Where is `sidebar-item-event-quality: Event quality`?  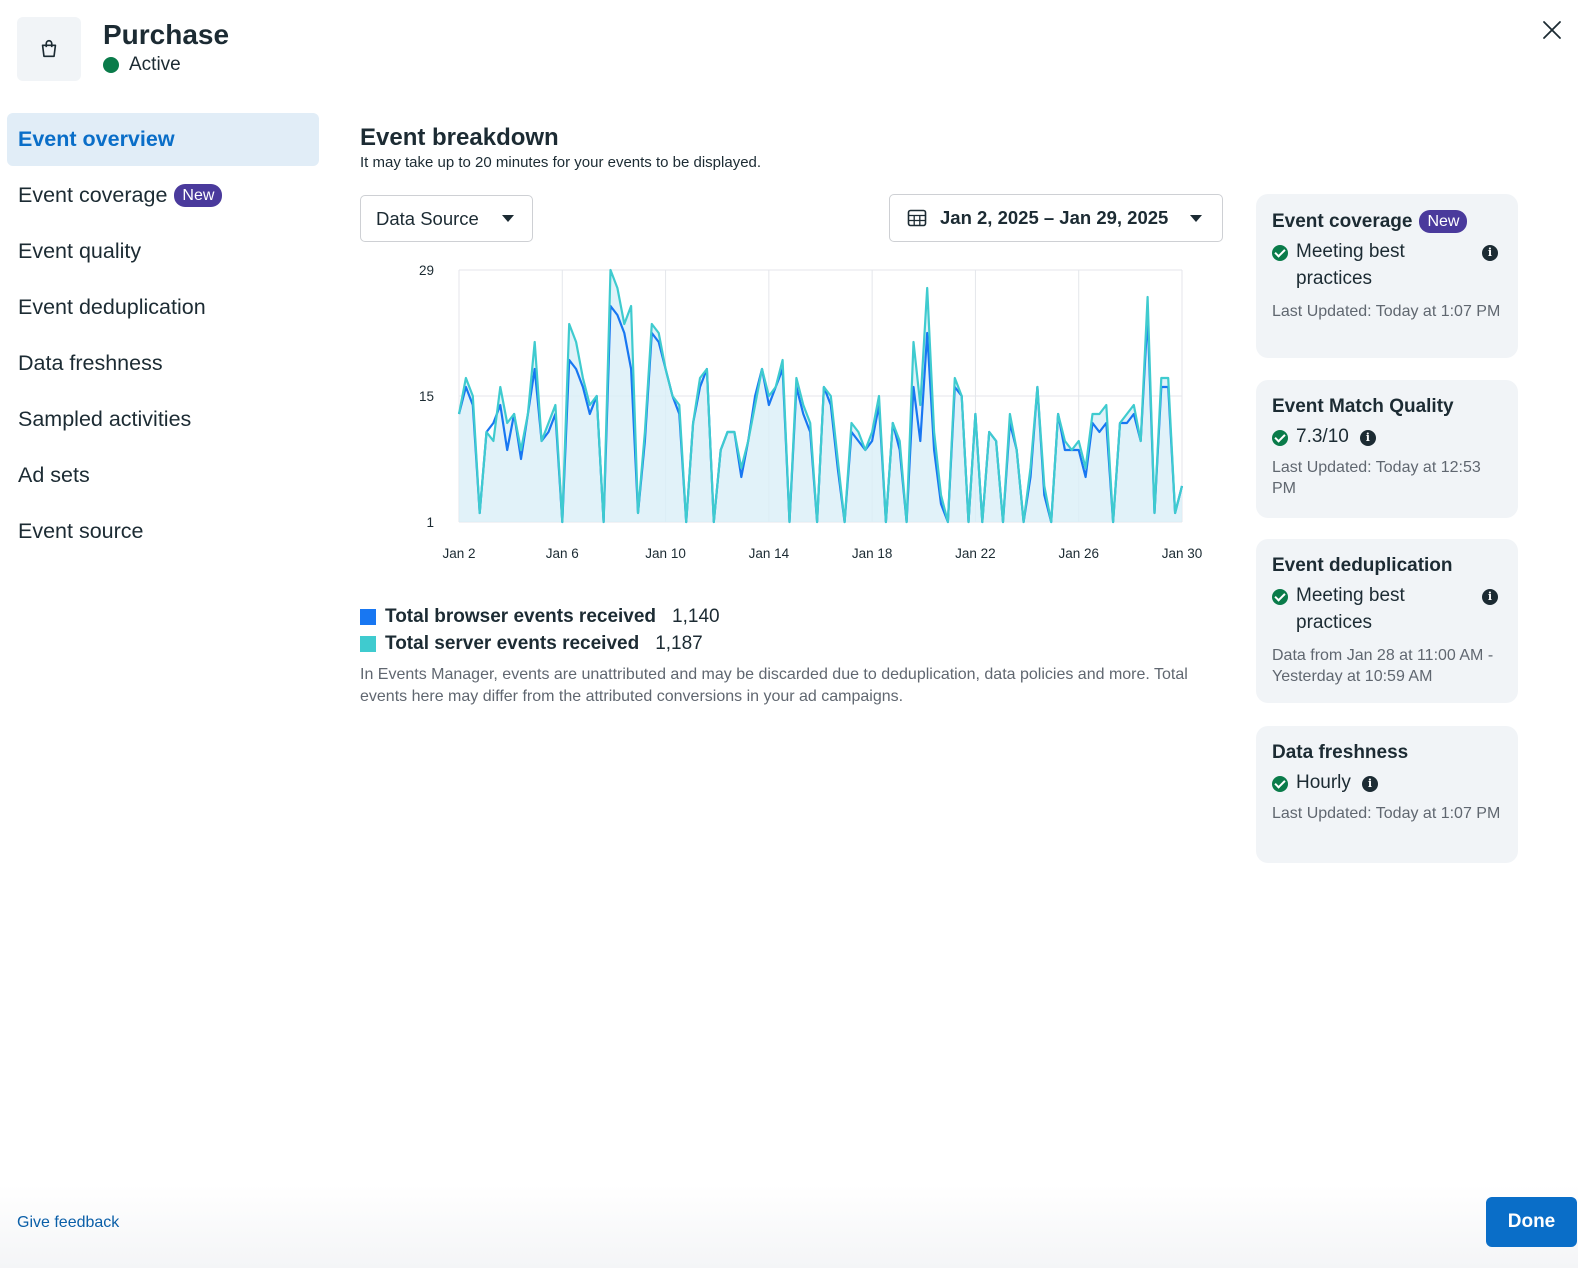
sidebar-item-event-quality: Event quality is located at coordinates (163, 251).